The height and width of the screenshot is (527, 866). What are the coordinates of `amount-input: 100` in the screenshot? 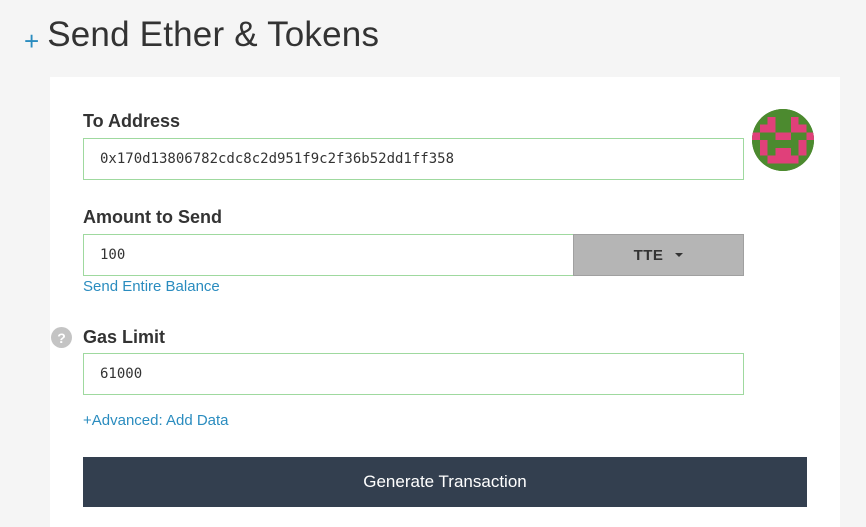 It's located at (328, 255).